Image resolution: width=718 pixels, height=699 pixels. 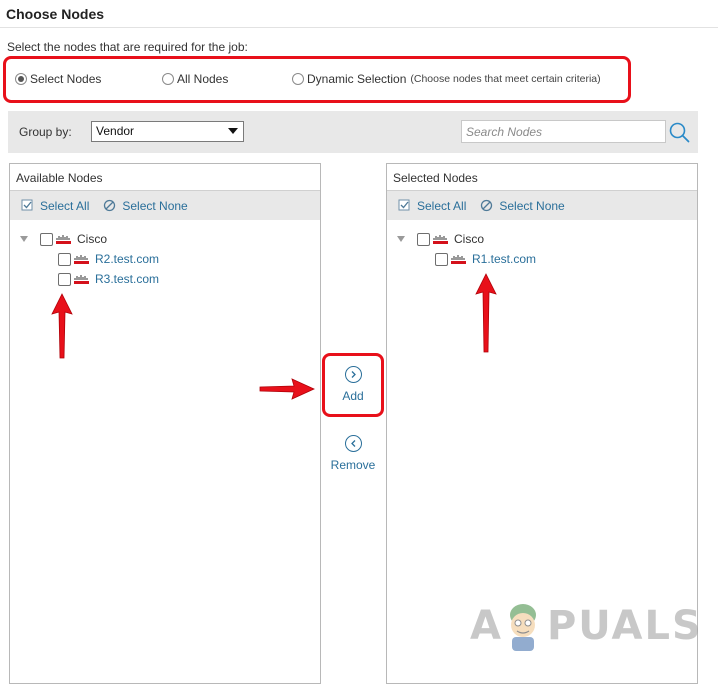 I want to click on group-by-label: Group by:, so click(x=45, y=132).